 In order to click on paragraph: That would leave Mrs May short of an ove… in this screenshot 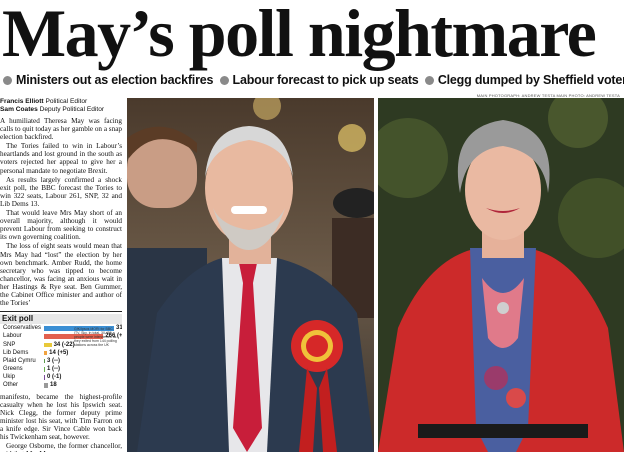, I will do `click(61, 225)`.